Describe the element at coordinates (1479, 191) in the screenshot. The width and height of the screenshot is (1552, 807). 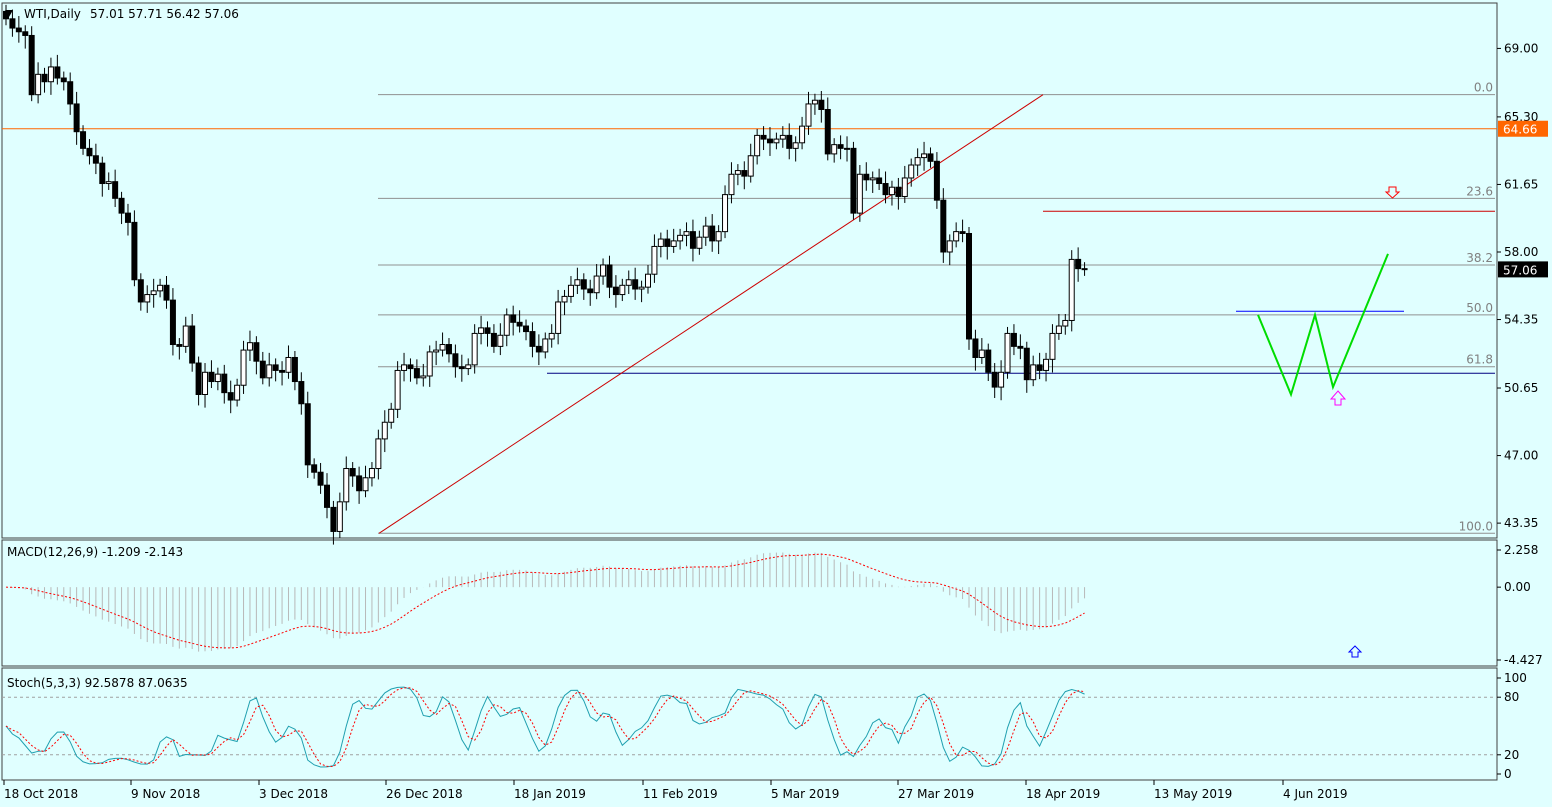
I see `fib-label: 23.6` at that location.